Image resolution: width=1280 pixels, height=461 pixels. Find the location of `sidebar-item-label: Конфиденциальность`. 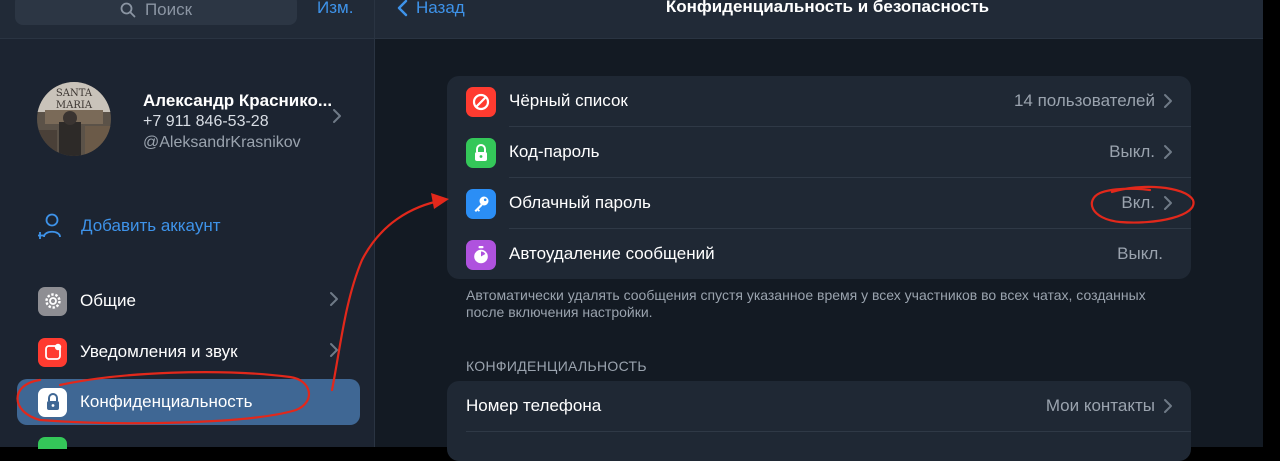

sidebar-item-label: Конфиденциальность is located at coordinates (166, 401).